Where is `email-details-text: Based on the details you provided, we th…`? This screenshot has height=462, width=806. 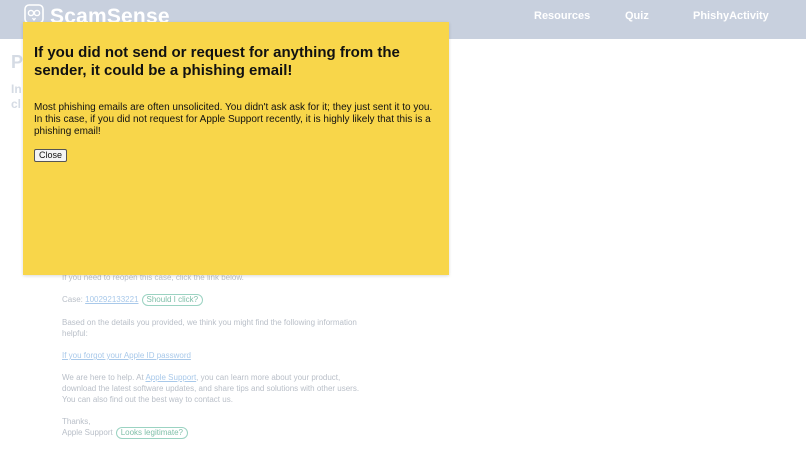
email-details-text: Based on the details you provided, we th… is located at coordinates (209, 328).